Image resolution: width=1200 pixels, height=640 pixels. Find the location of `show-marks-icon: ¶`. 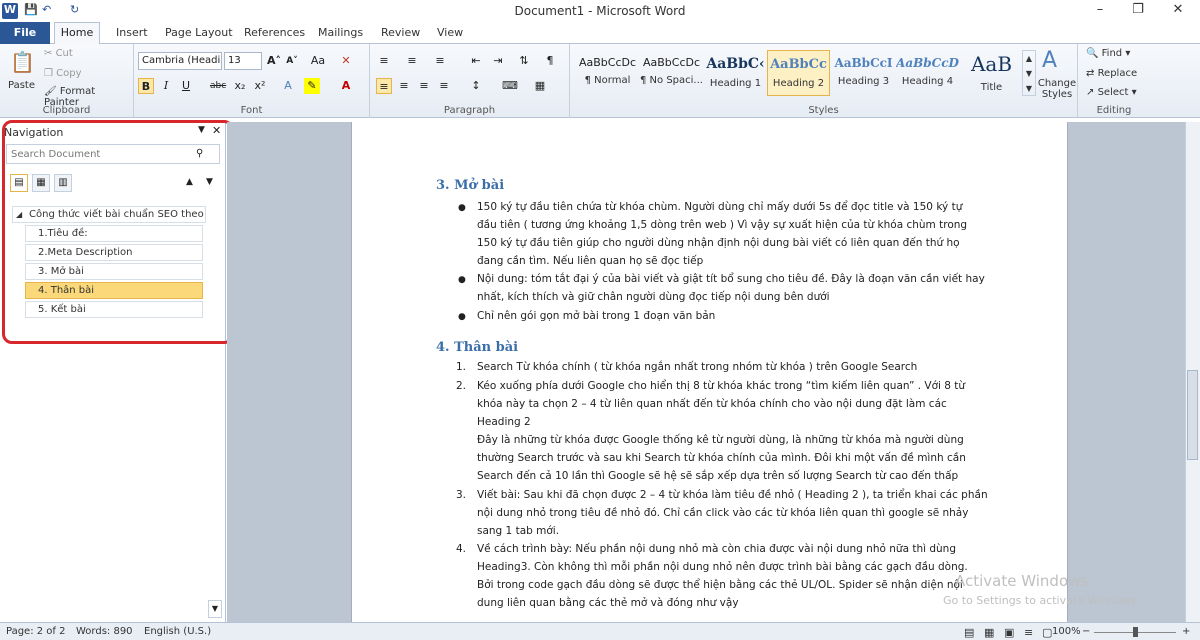

show-marks-icon: ¶ is located at coordinates (550, 61).